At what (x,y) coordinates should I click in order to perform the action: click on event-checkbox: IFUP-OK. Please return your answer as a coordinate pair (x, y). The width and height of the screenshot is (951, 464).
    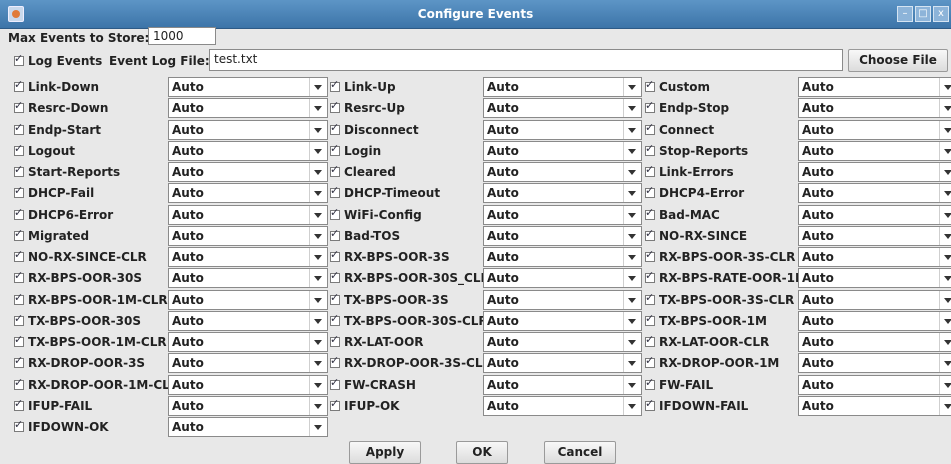
    Looking at the image, I should click on (364, 405).